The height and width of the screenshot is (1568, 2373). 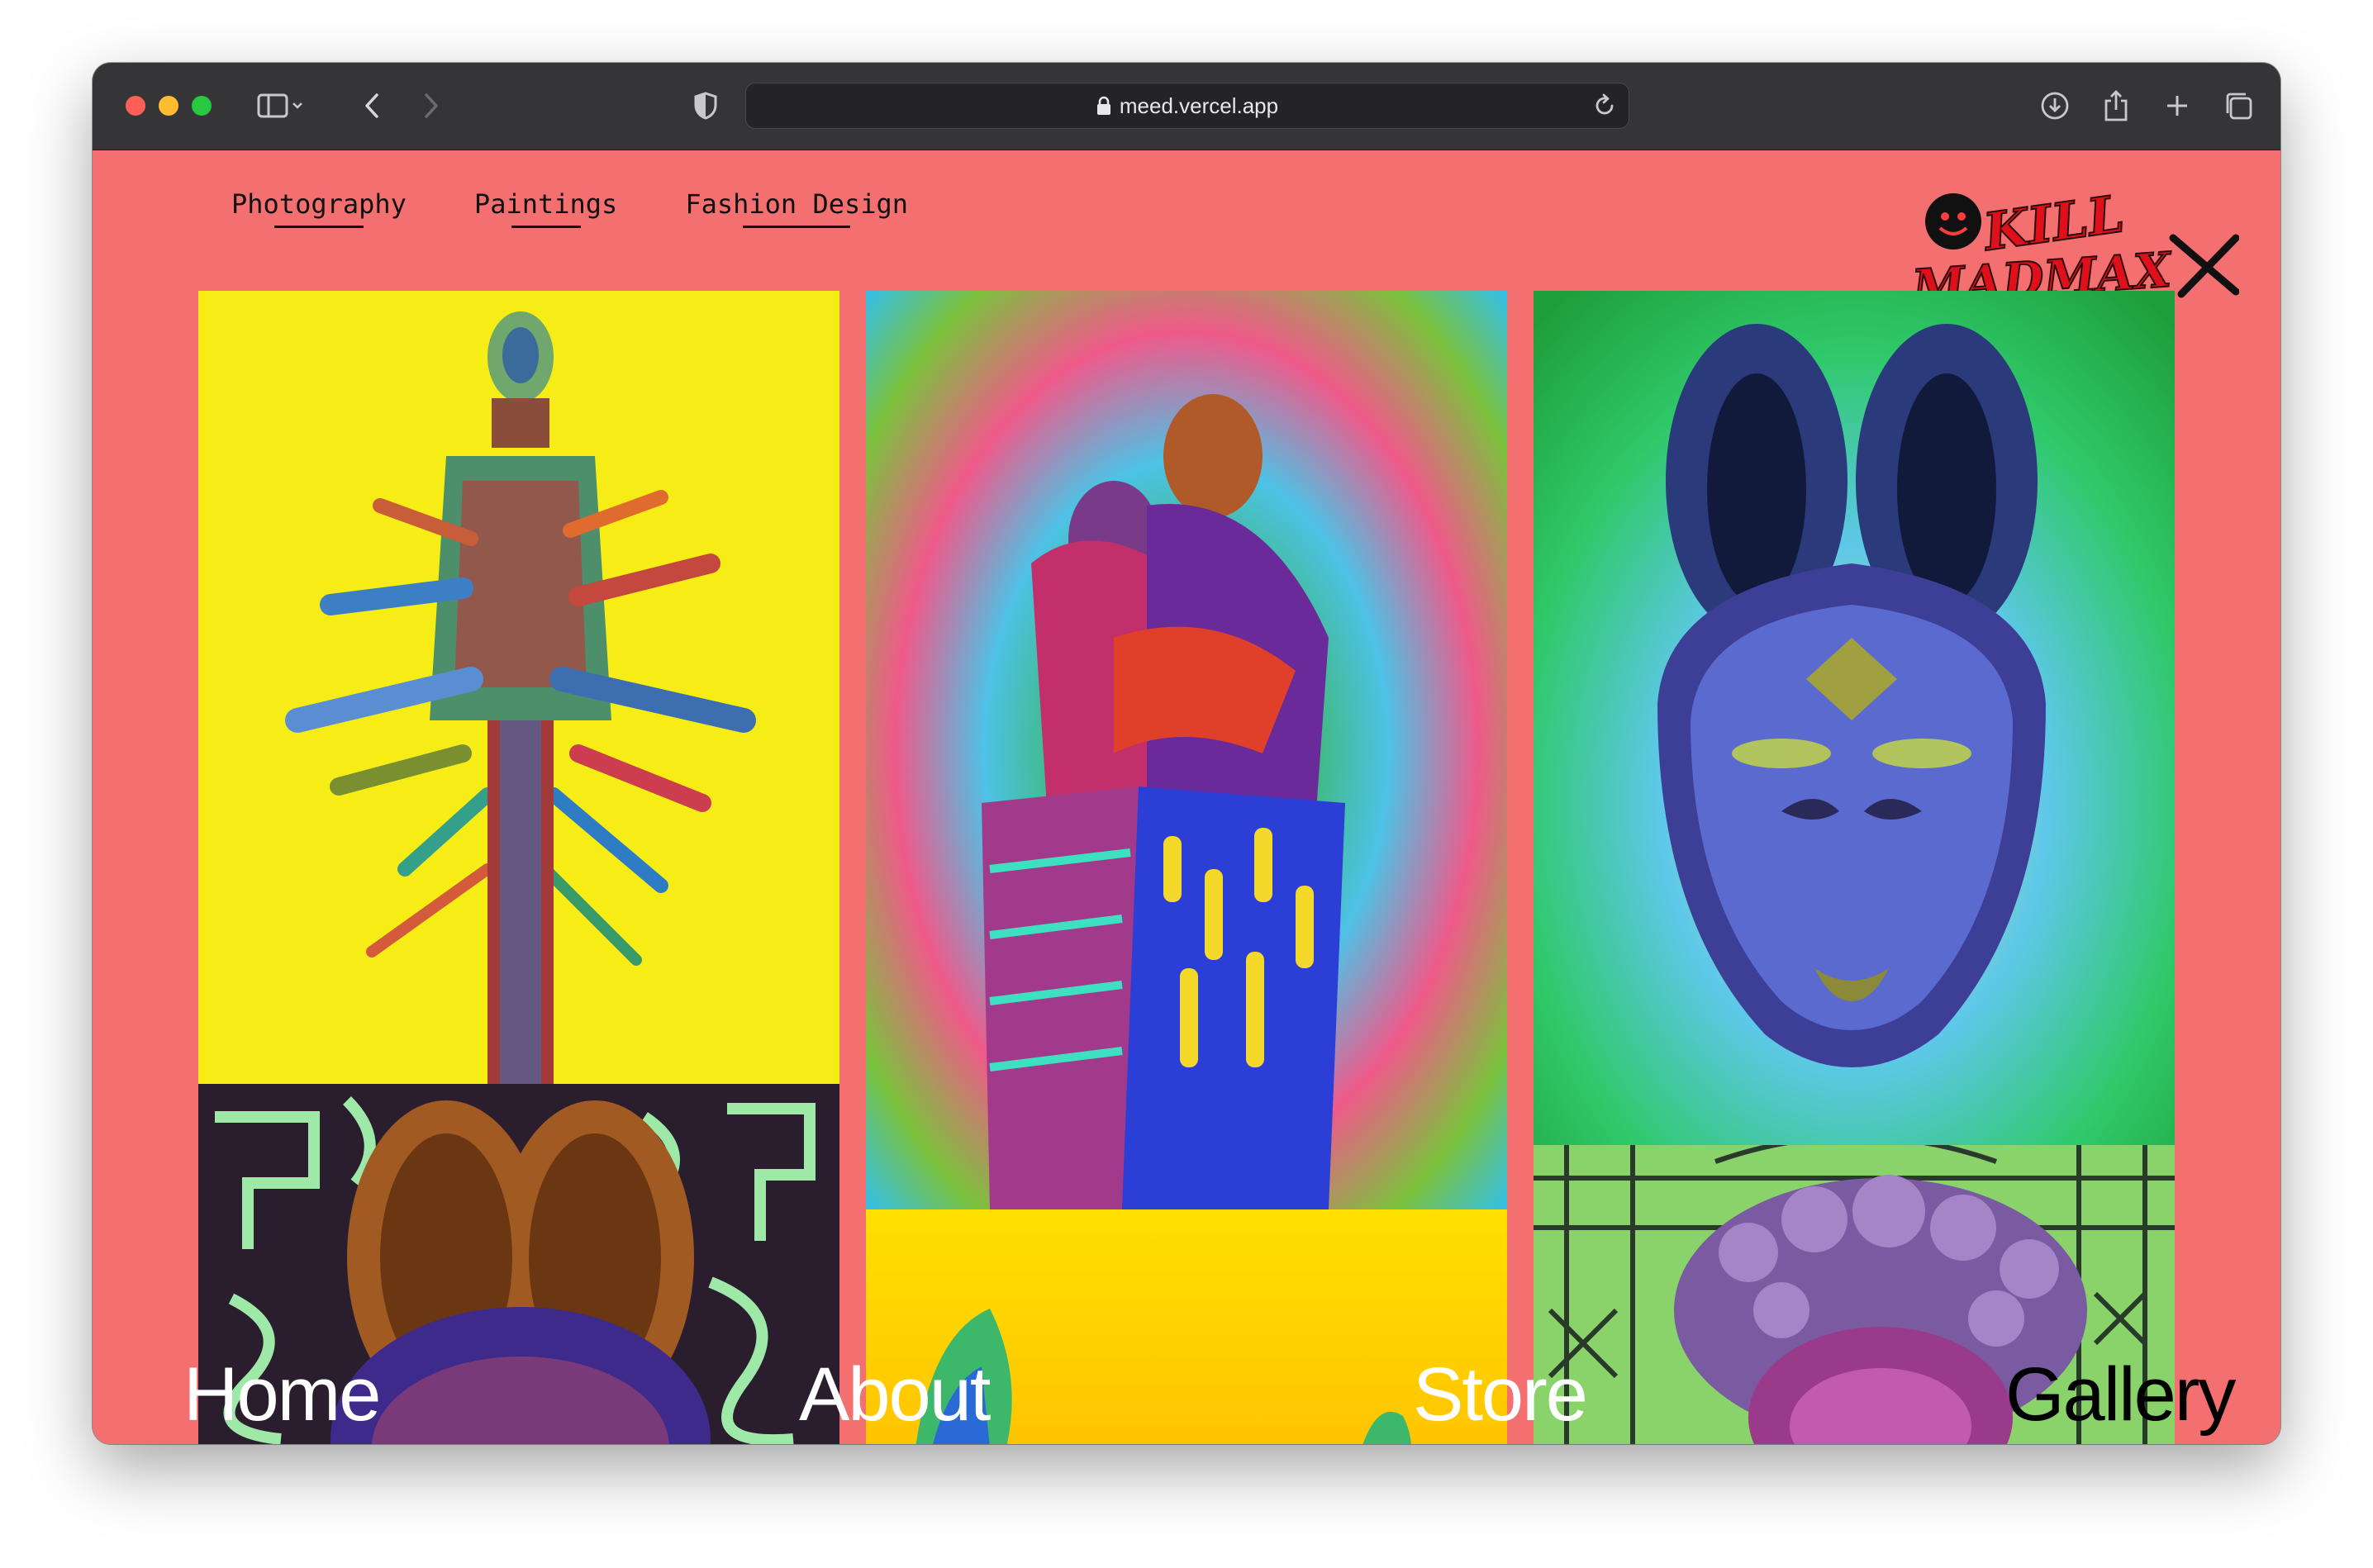 I want to click on nav-photography-link: Photography, so click(x=319, y=208).